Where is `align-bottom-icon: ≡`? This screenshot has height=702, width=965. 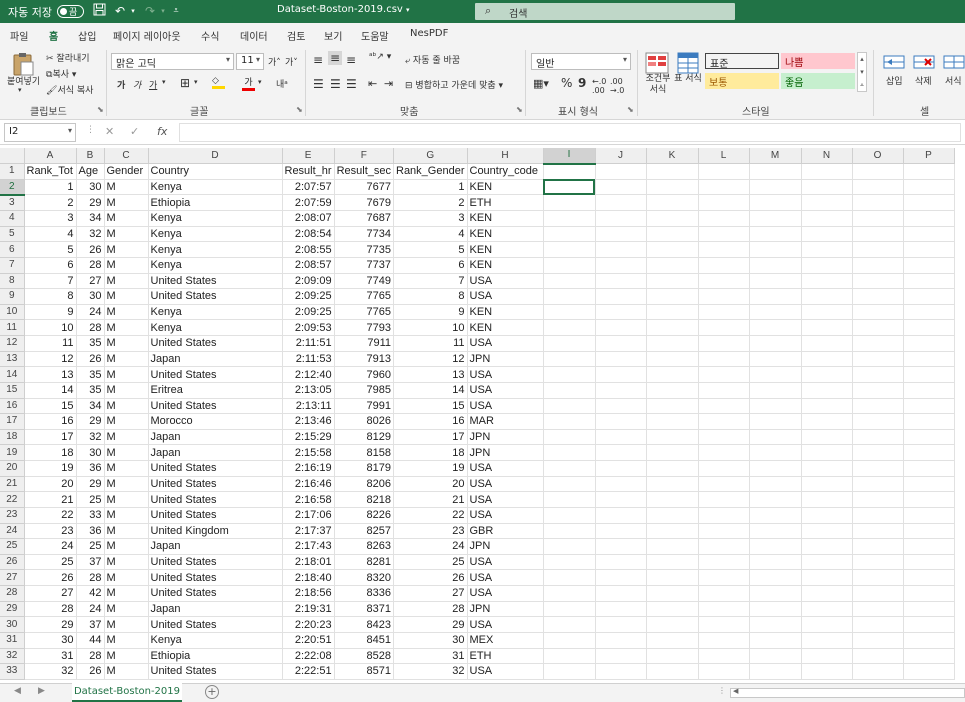
align-bottom-icon: ≡ is located at coordinates (351, 60).